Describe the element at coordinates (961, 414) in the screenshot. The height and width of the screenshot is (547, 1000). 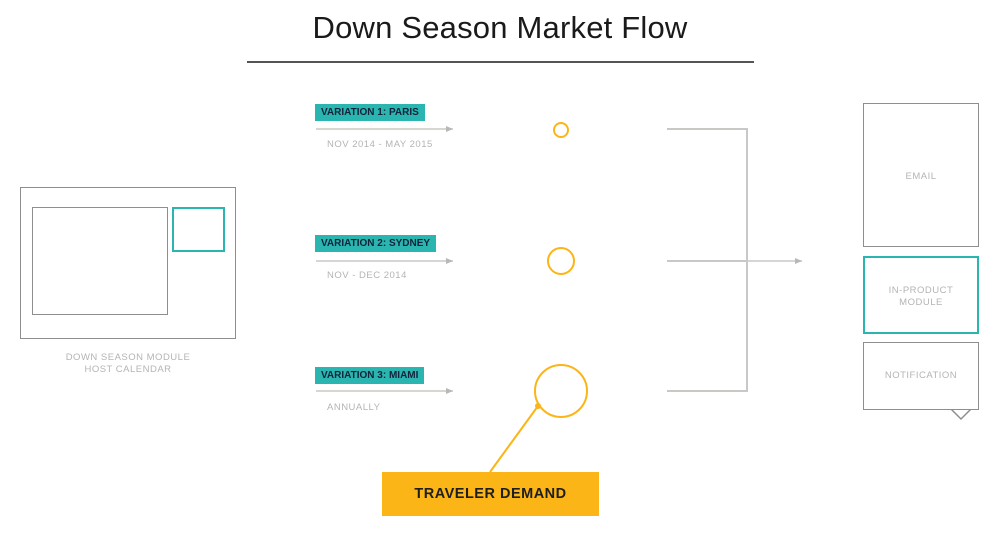
I see `notification-tail` at that location.